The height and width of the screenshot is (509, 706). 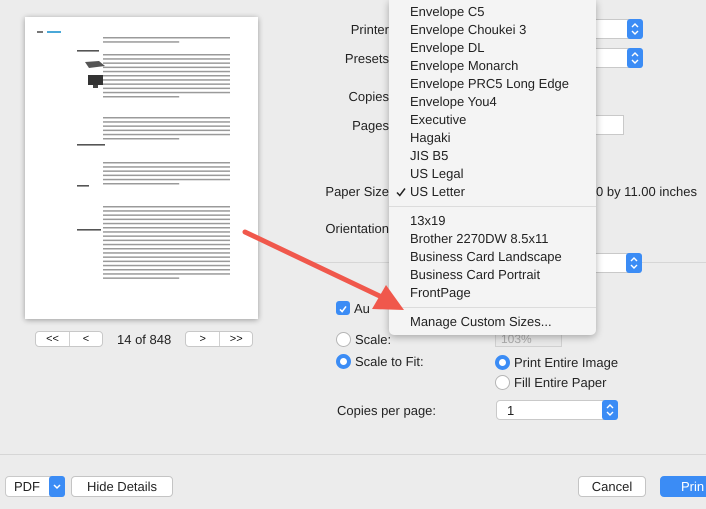 What do you see at coordinates (646, 191) in the screenshot?
I see `paper-size-text: 0 by 11.00 inches` at bounding box center [646, 191].